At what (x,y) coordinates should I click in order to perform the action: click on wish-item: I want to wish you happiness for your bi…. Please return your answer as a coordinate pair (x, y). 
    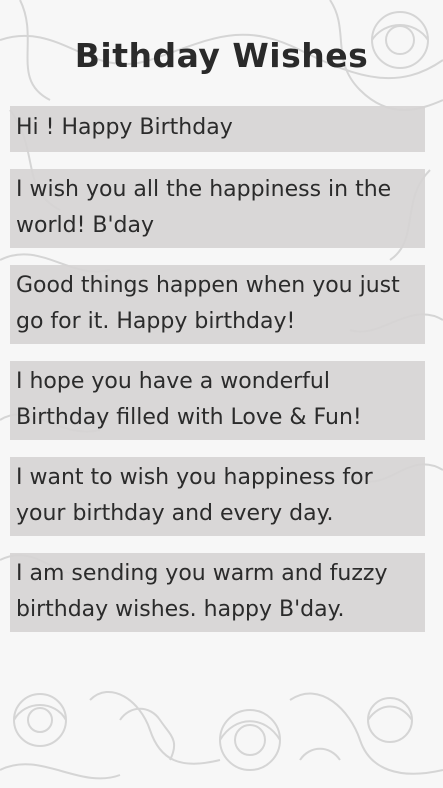
    Looking at the image, I should click on (217, 496).